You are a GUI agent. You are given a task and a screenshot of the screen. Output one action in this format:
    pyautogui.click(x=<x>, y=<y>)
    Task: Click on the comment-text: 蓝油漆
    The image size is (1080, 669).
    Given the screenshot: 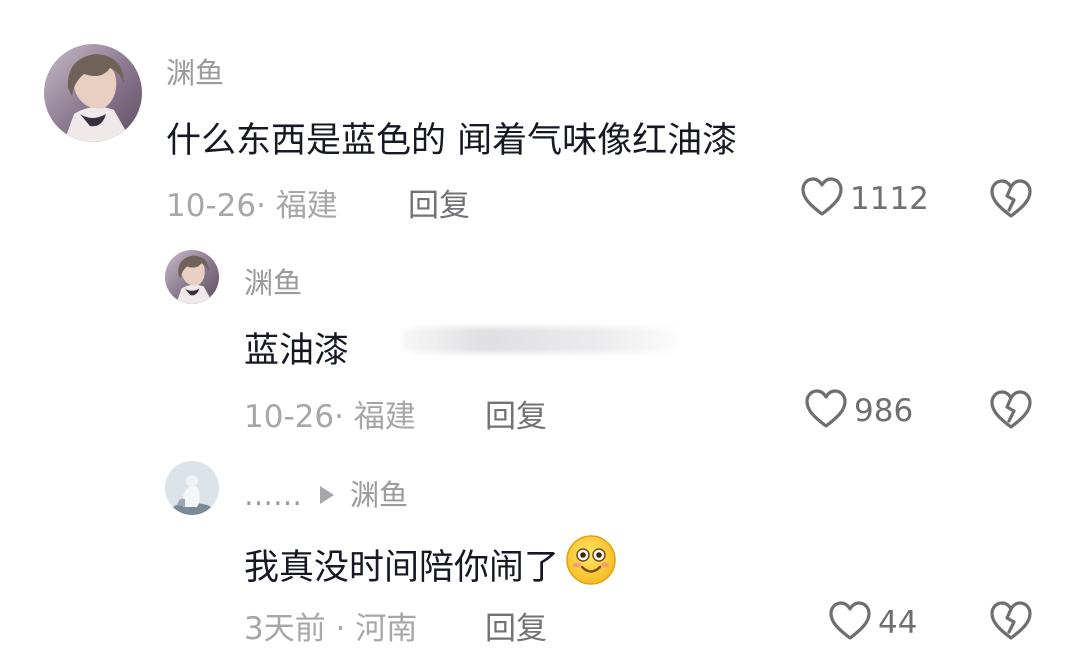 What is the action you would take?
    pyautogui.click(x=297, y=351)
    